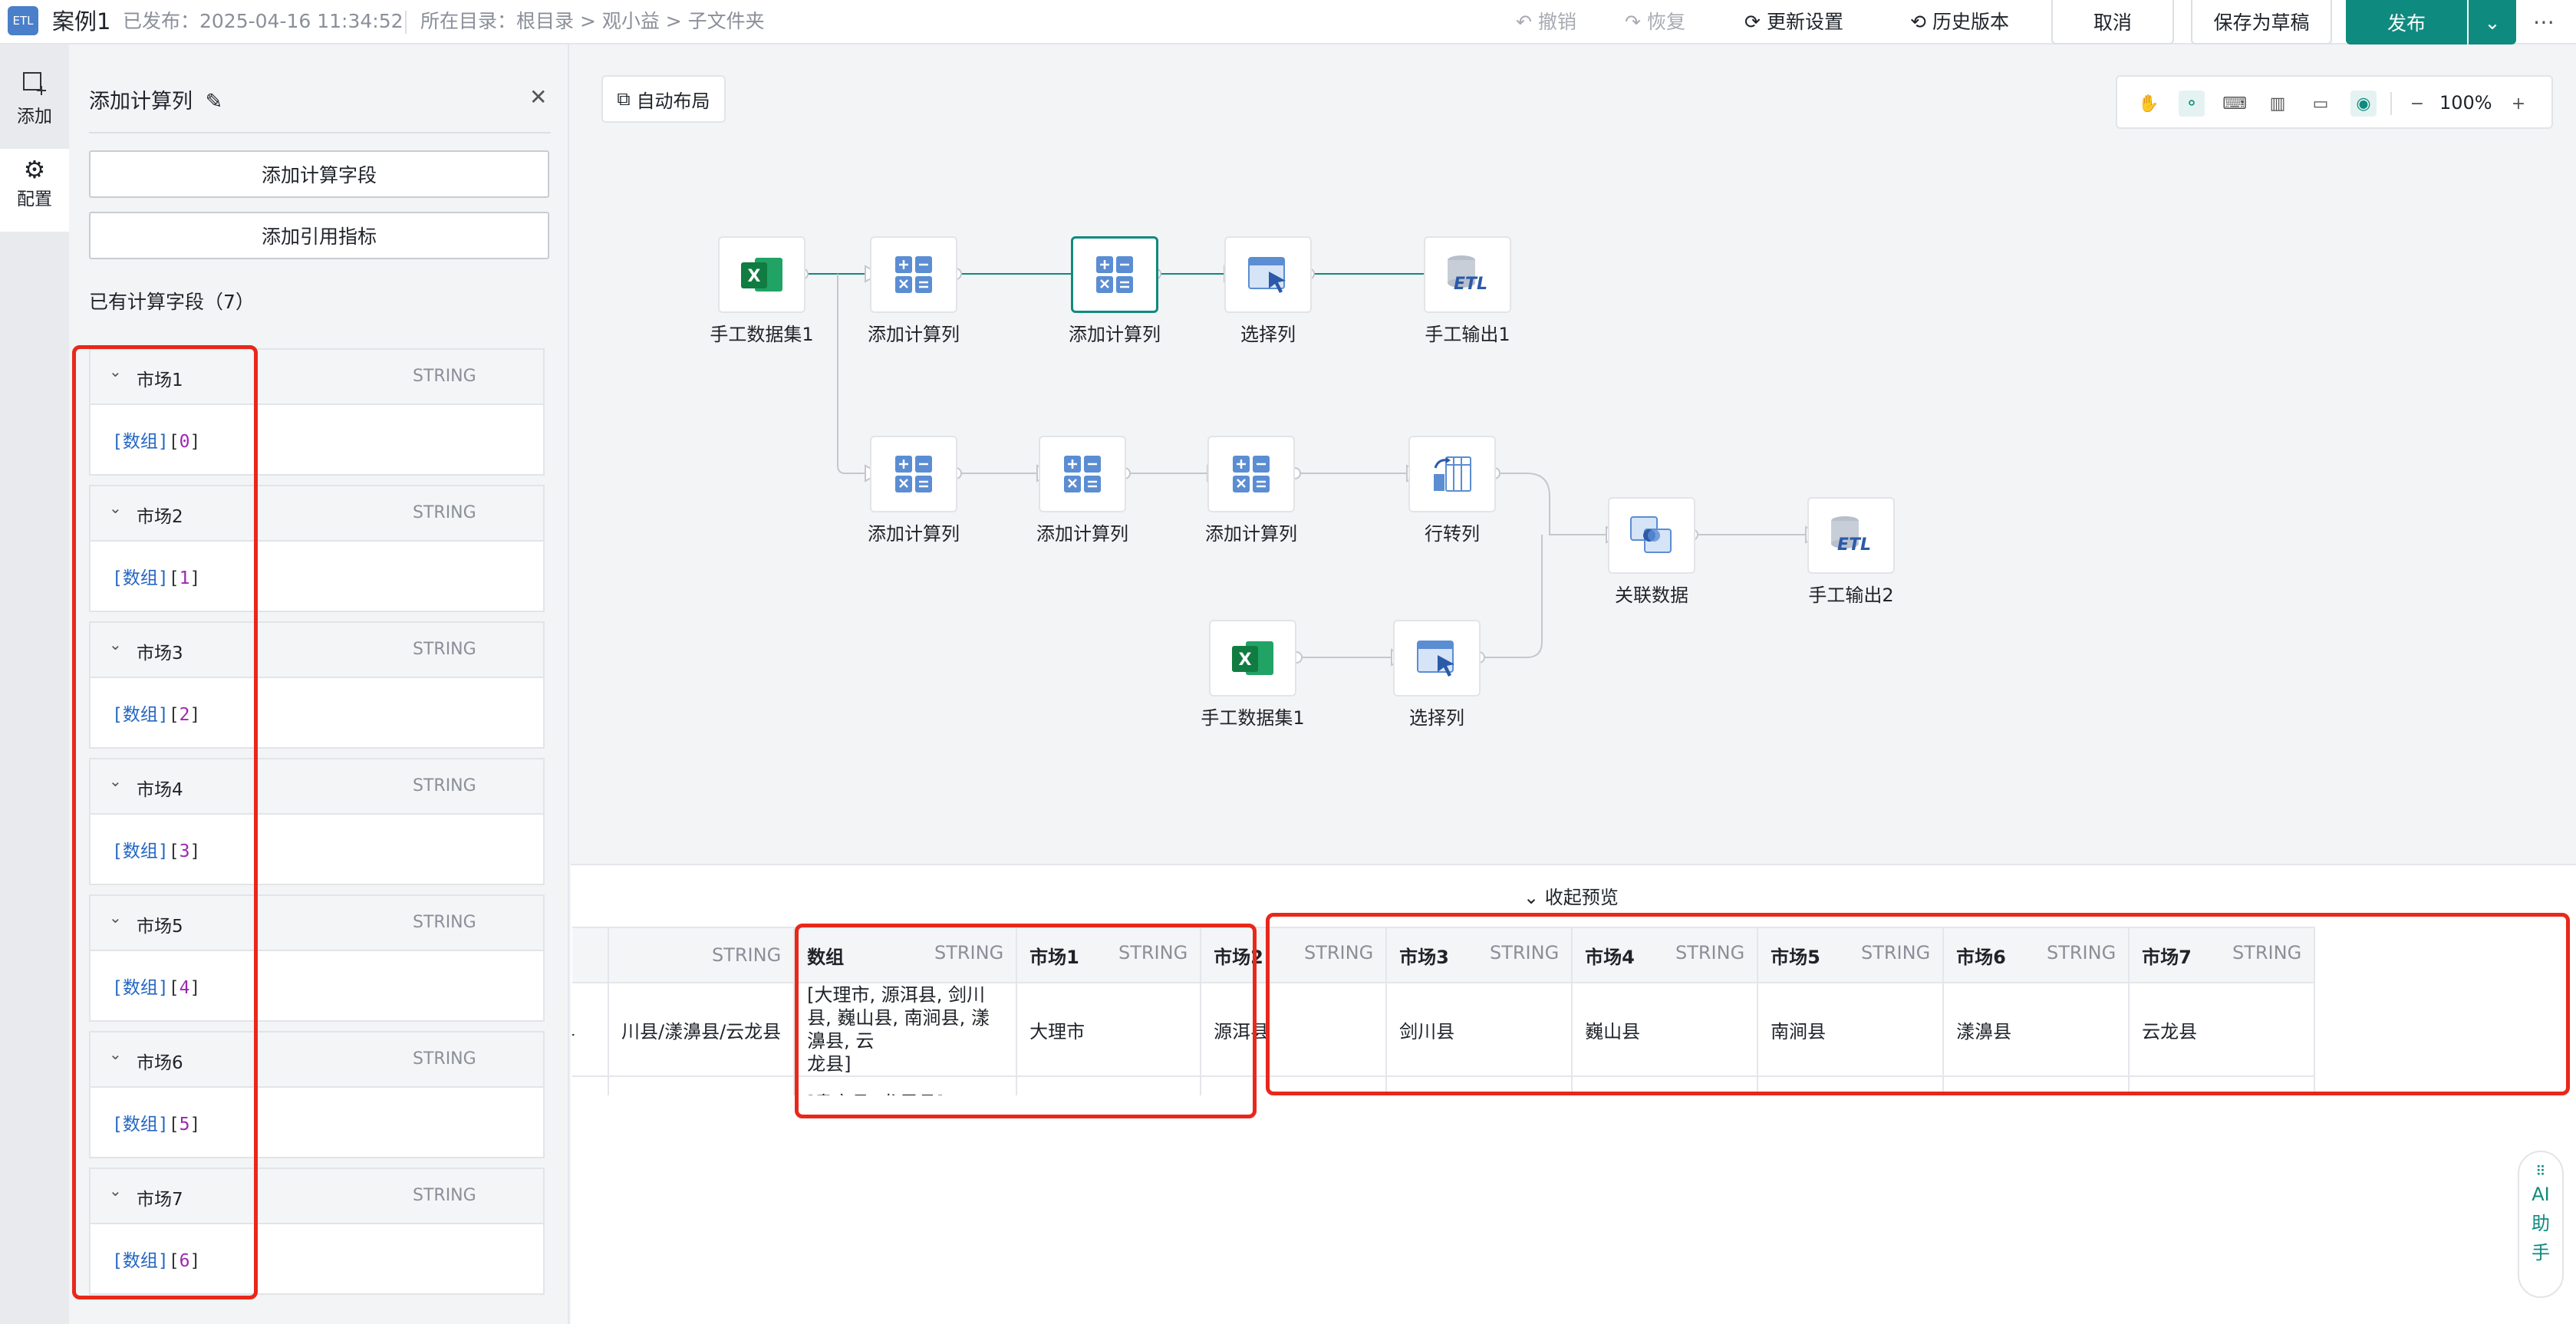  Describe the element at coordinates (2541, 1224) in the screenshot. I see `ai-assistant-button: ⠿ AI 助 手` at that location.